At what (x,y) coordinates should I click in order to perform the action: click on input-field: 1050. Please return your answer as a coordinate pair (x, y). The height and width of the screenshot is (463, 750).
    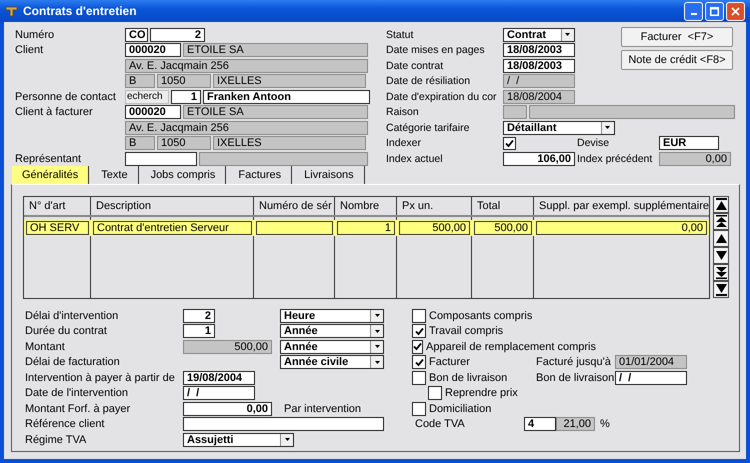
    Looking at the image, I should click on (184, 143).